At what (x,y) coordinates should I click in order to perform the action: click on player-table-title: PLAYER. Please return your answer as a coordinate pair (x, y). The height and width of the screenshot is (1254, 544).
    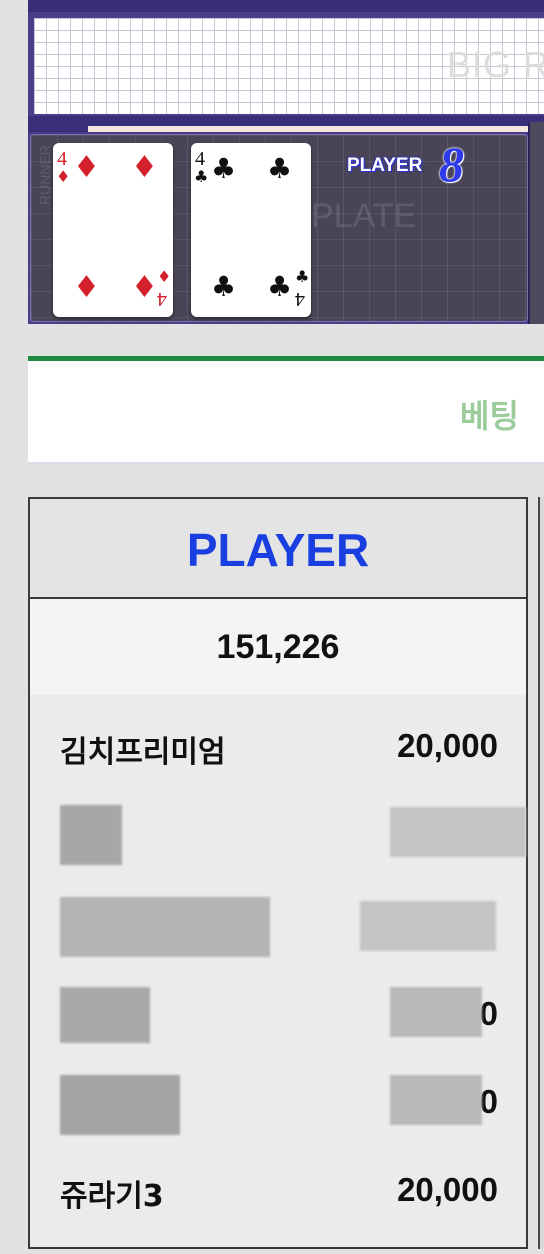
    Looking at the image, I should click on (278, 550).